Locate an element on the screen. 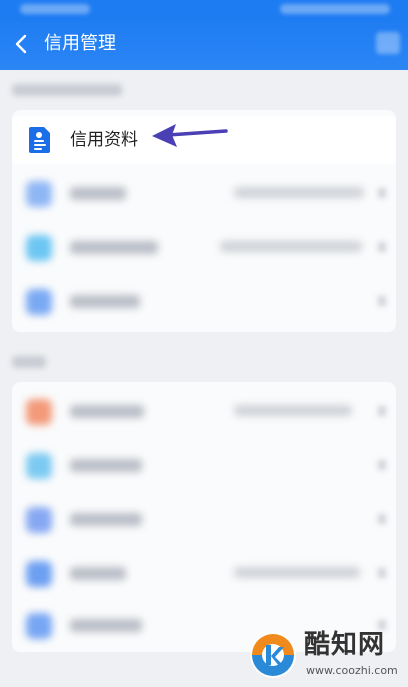 The width and height of the screenshot is (408, 687). status-right-blur is located at coordinates (335, 9).